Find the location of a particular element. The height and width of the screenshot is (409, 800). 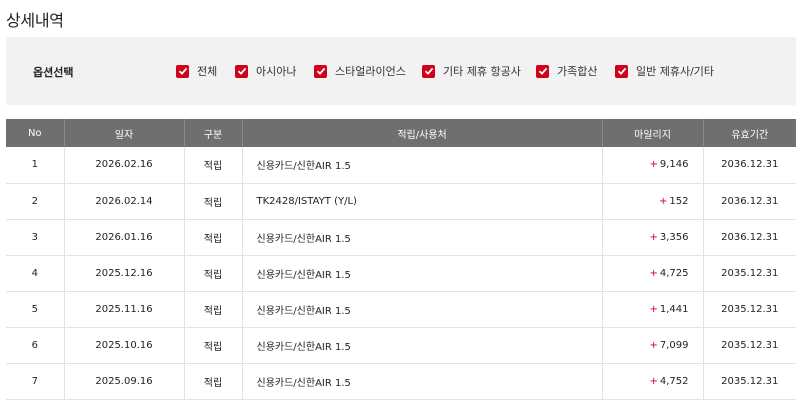

cell-date: 2025.10.16 is located at coordinates (123, 345).